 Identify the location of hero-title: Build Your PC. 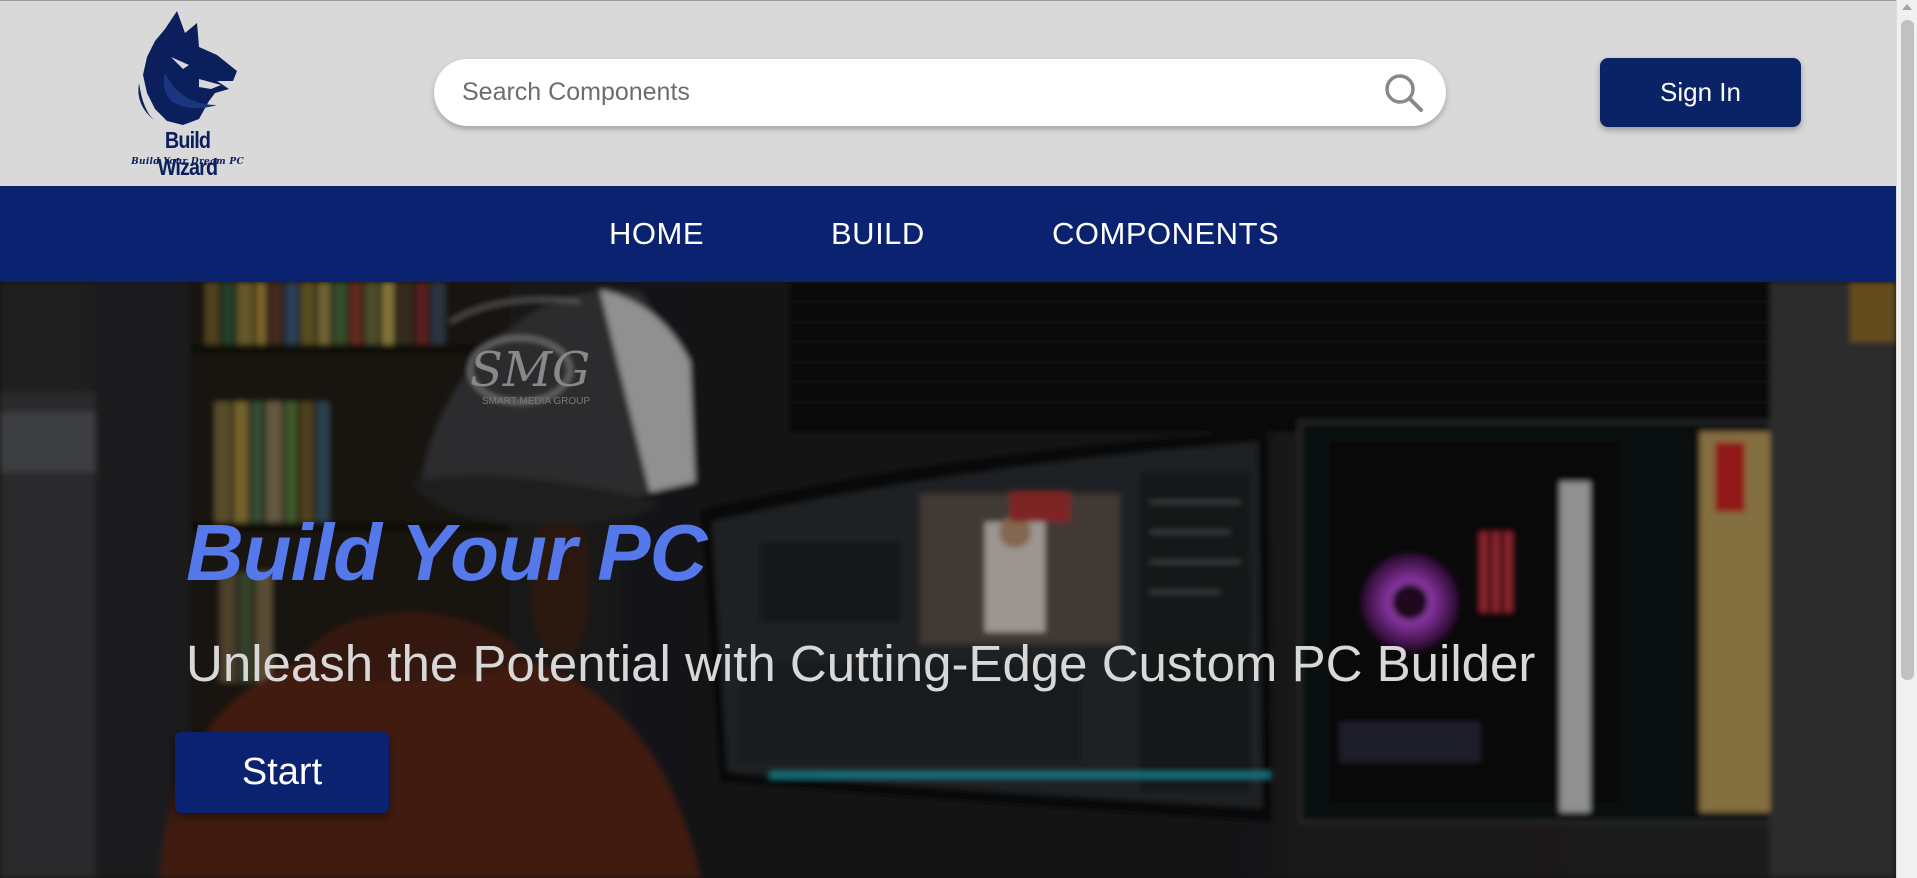
(446, 552).